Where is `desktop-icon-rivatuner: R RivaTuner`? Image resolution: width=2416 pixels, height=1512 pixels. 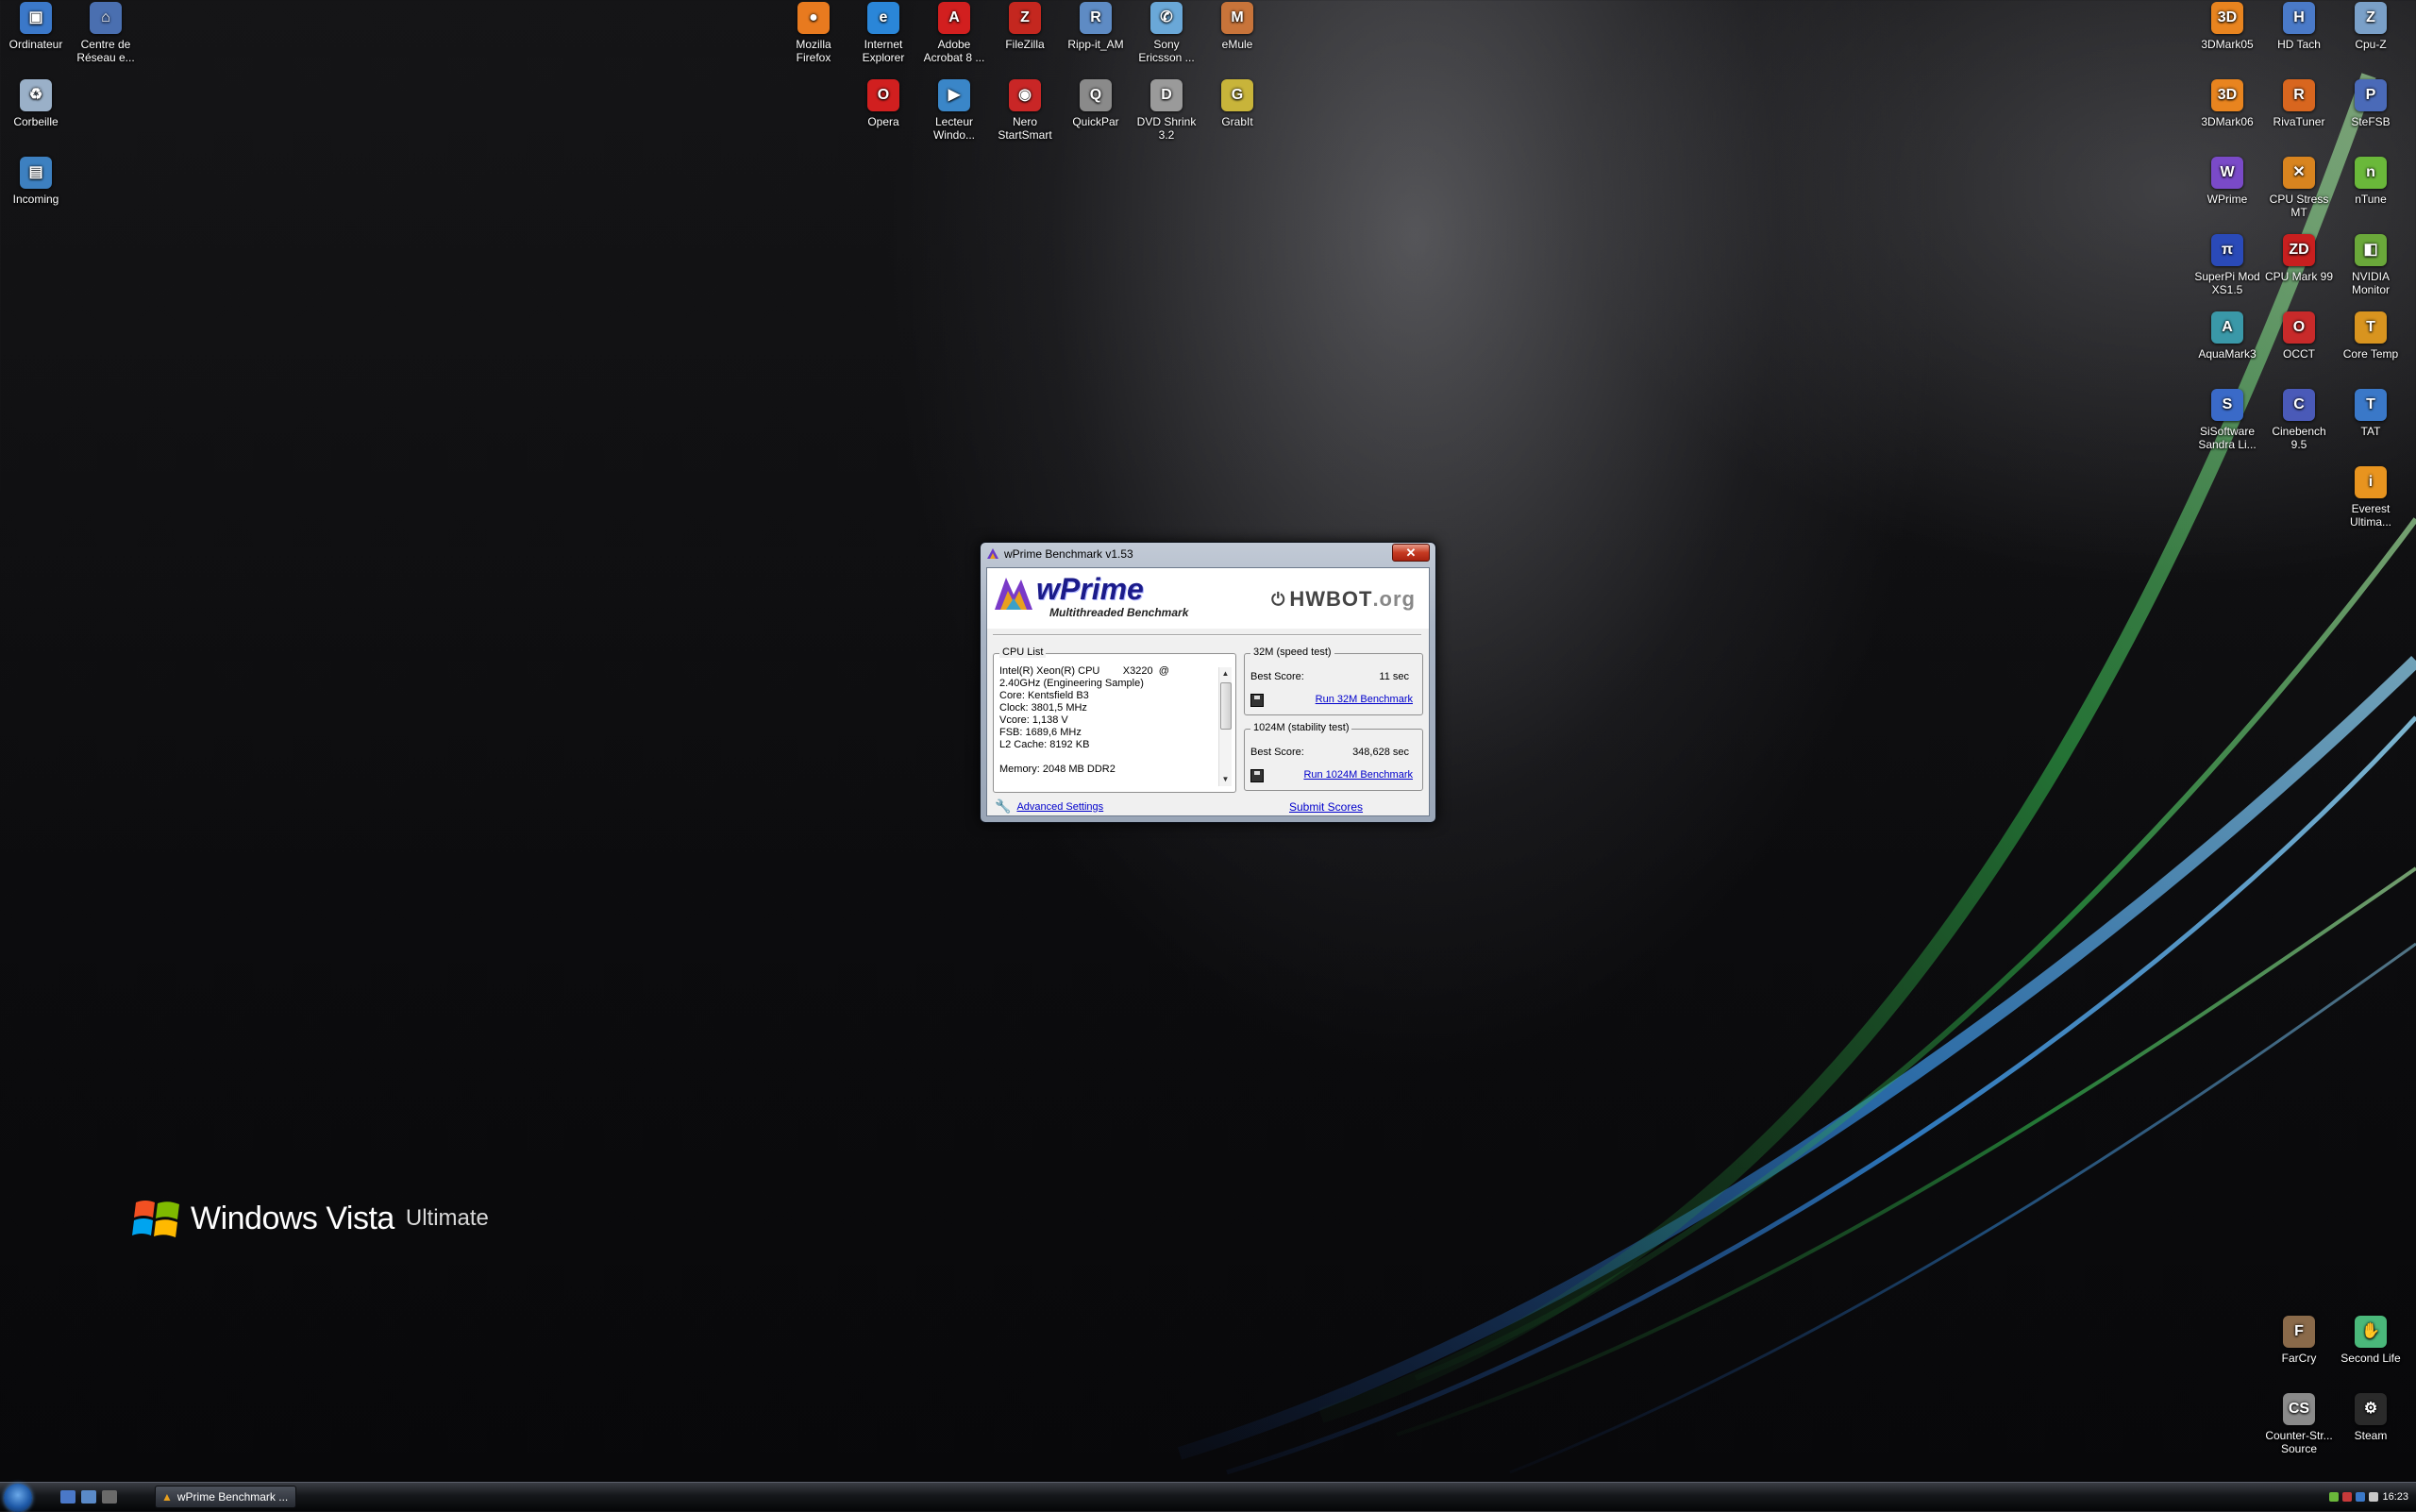
desktop-icon-rivatuner: R RivaTuner is located at coordinates (2299, 103).